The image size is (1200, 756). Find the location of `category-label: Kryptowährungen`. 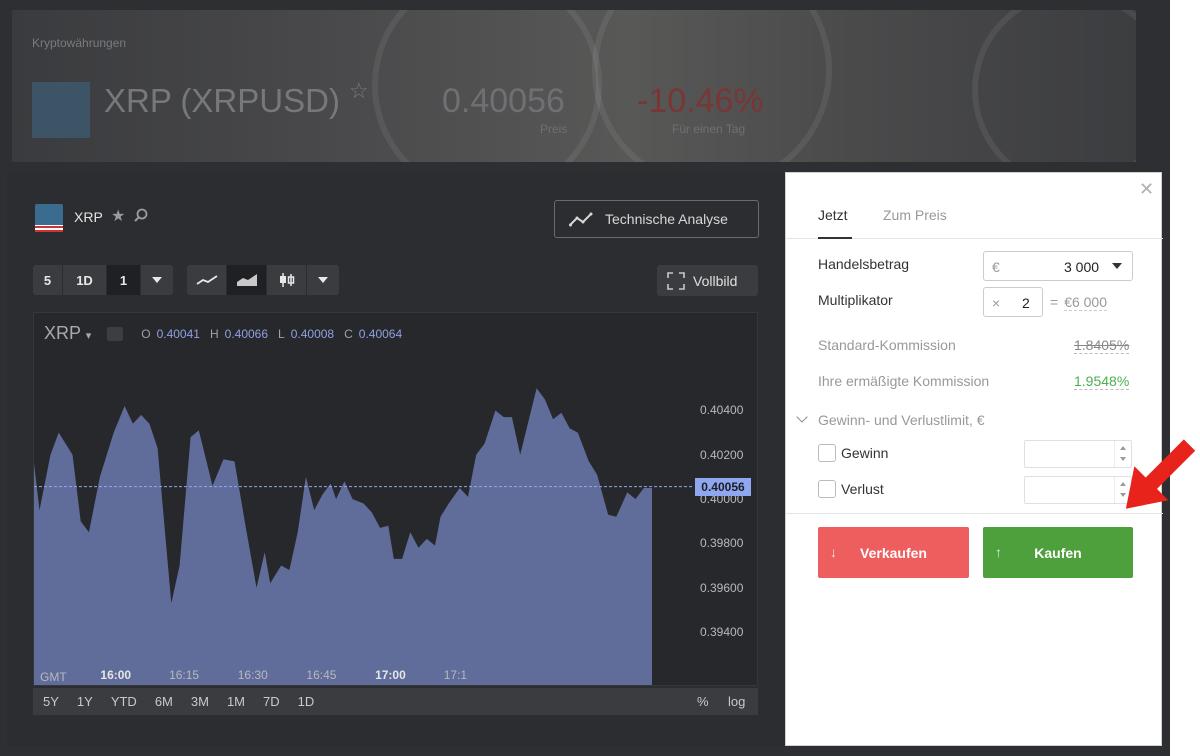

category-label: Kryptowährungen is located at coordinates (79, 43).